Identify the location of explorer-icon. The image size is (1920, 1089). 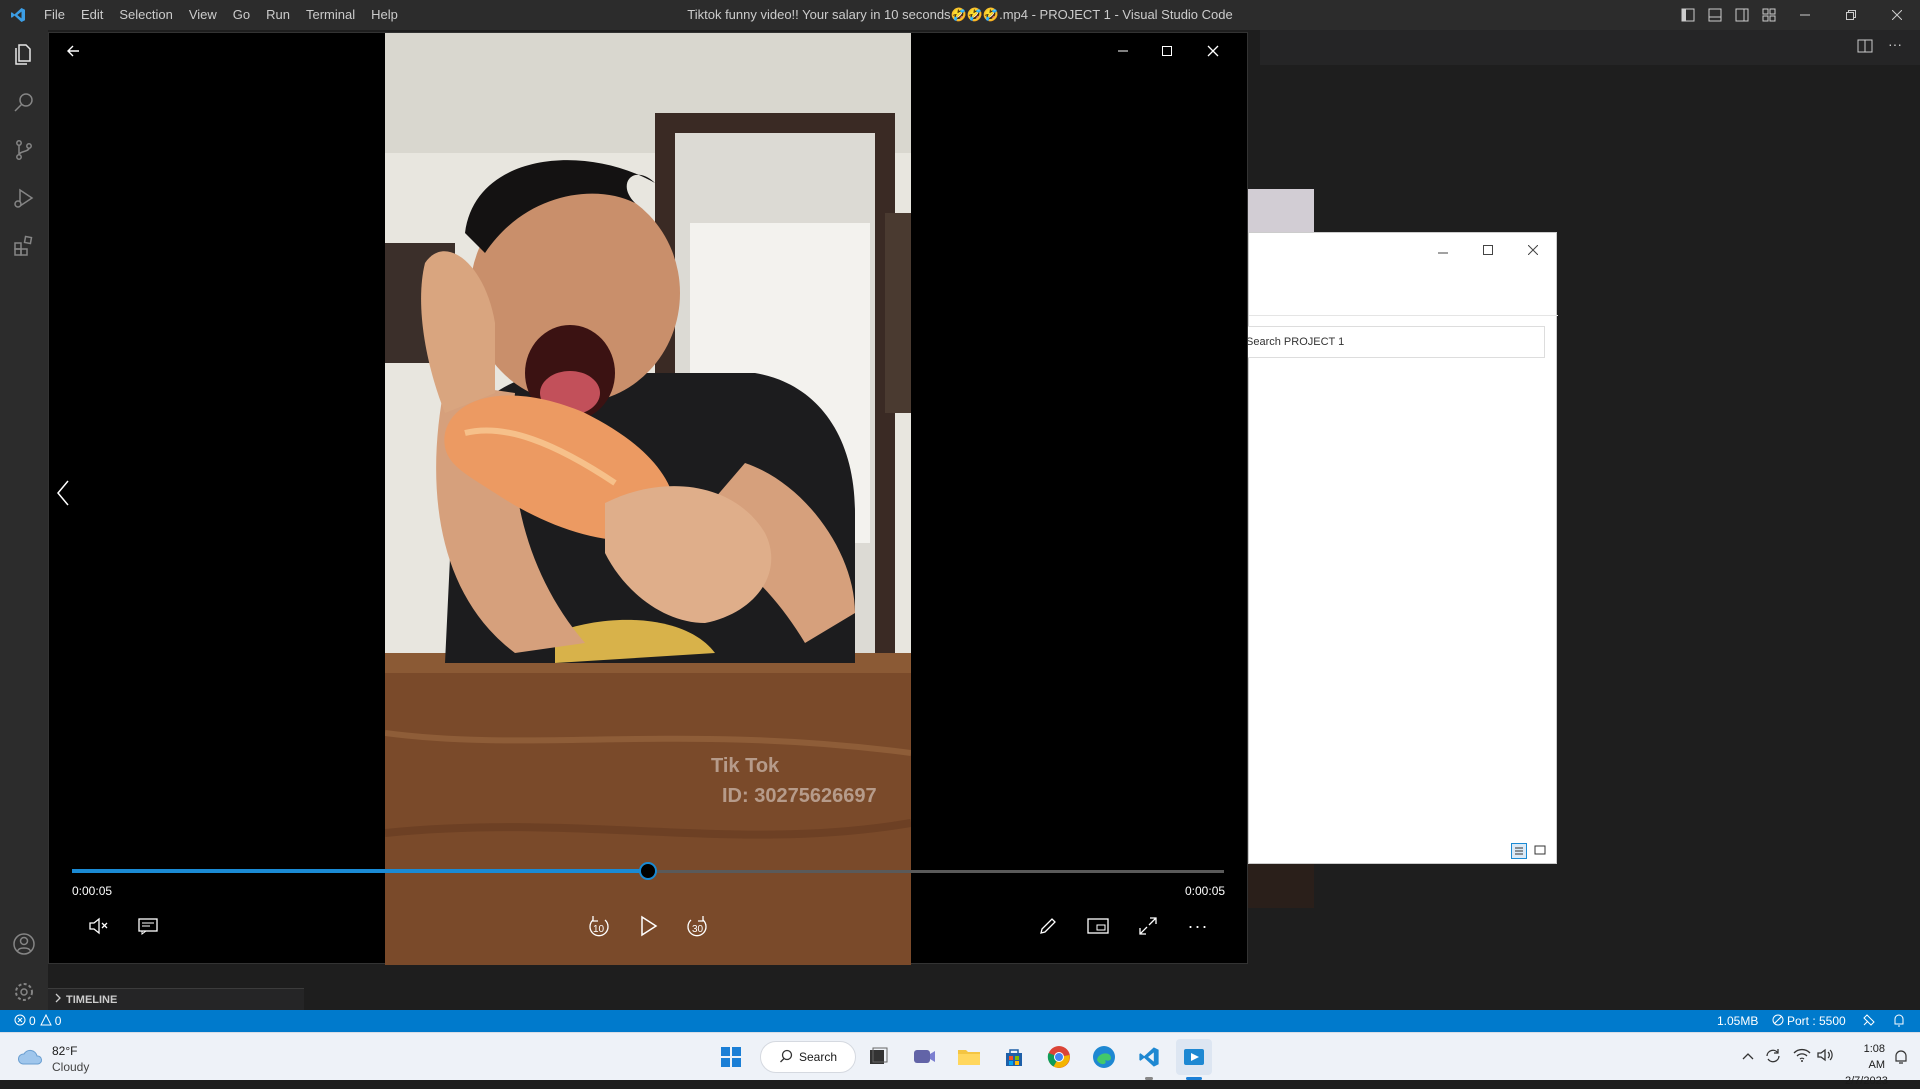
(24, 54).